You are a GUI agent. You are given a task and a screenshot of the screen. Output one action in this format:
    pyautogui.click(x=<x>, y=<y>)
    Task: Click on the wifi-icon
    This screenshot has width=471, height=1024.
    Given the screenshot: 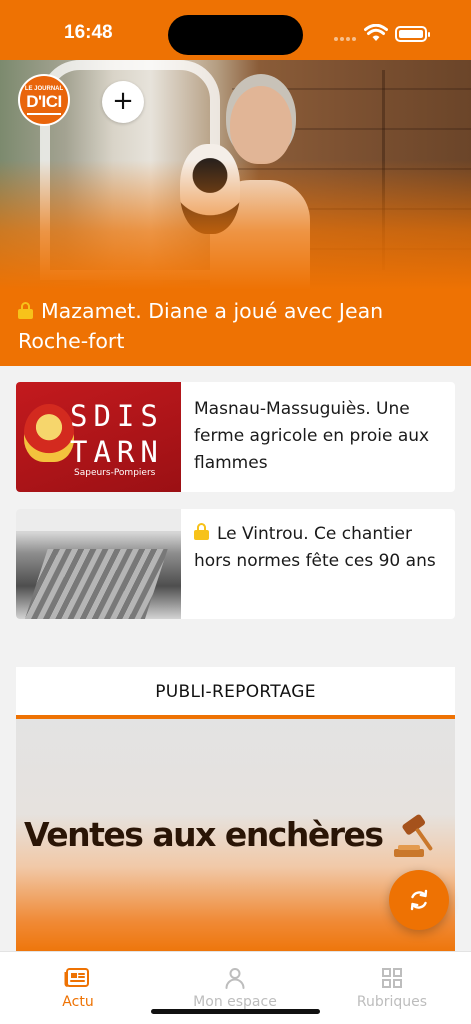 What is the action you would take?
    pyautogui.click(x=376, y=32)
    